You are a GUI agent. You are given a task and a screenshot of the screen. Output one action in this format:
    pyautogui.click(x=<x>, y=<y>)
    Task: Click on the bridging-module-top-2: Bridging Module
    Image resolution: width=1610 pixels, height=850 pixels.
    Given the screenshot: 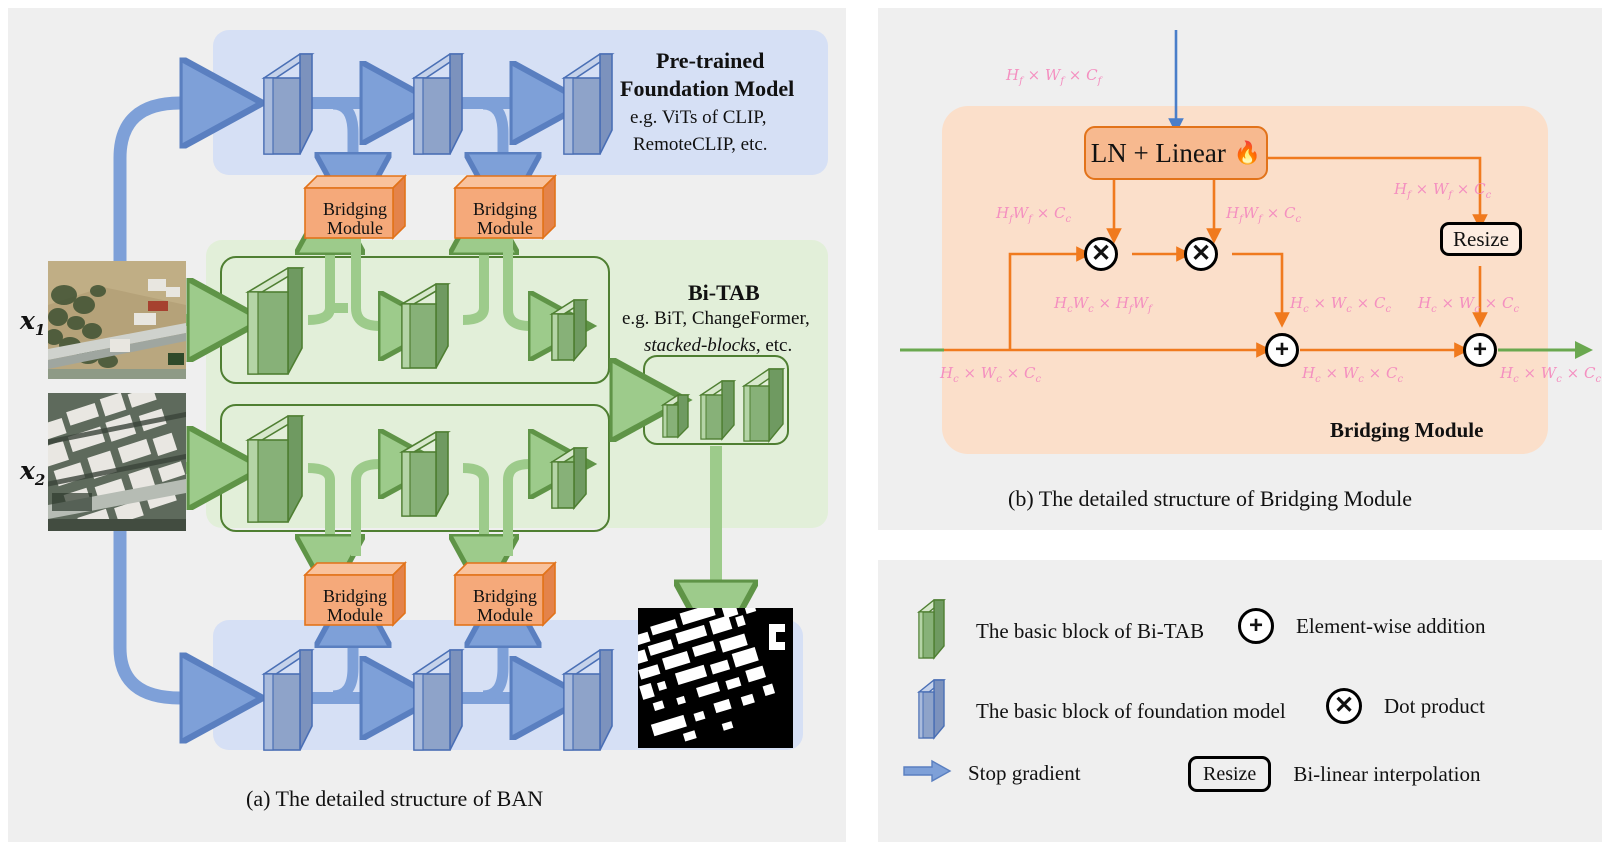 What is the action you would take?
    pyautogui.click(x=505, y=207)
    